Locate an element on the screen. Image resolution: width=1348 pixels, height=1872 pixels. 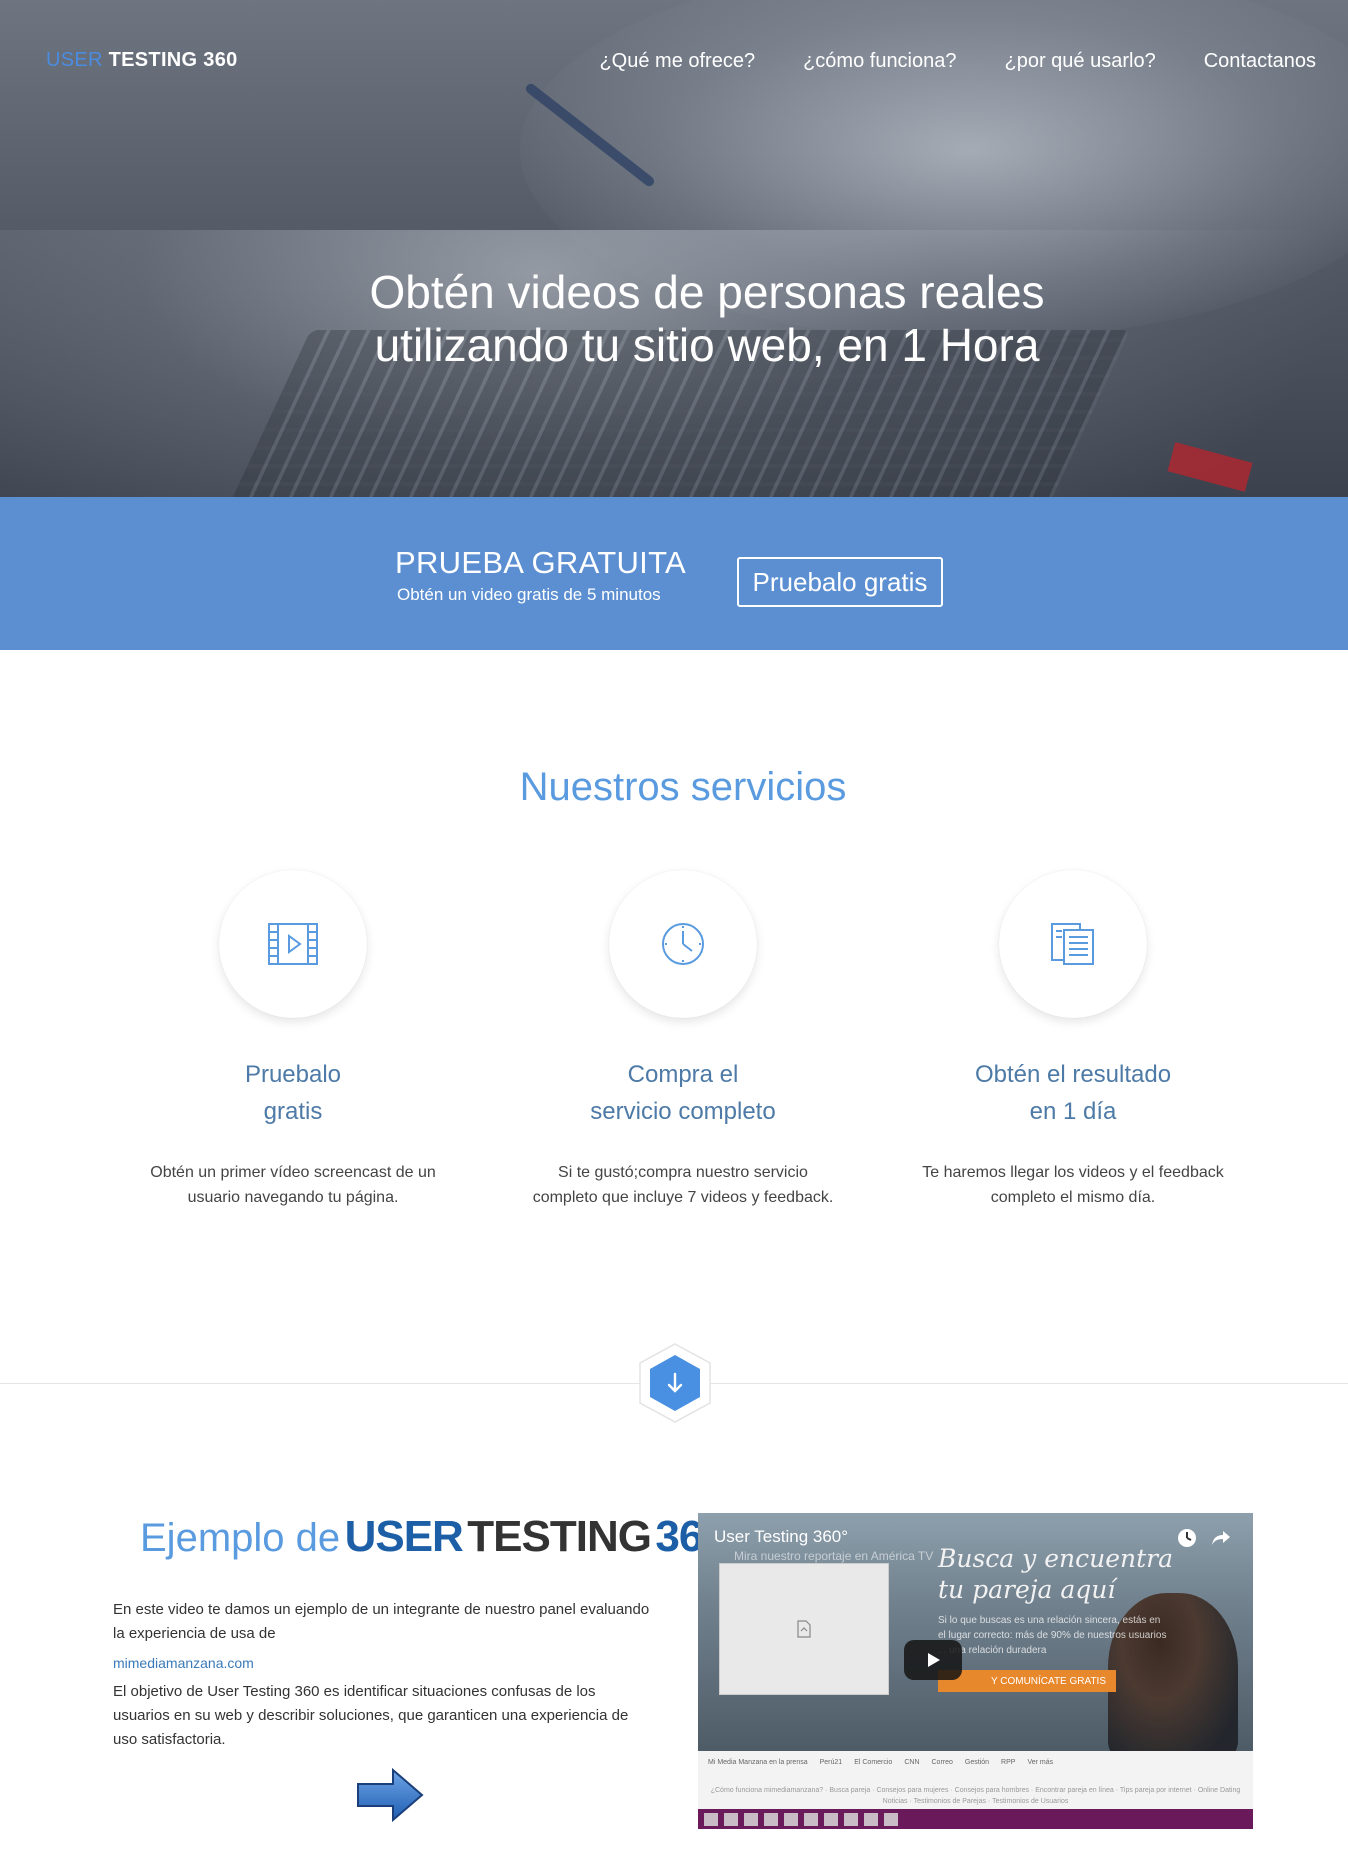
video-subtitle: Mira nuestro reportaje en América TV is located at coordinates (834, 1556).